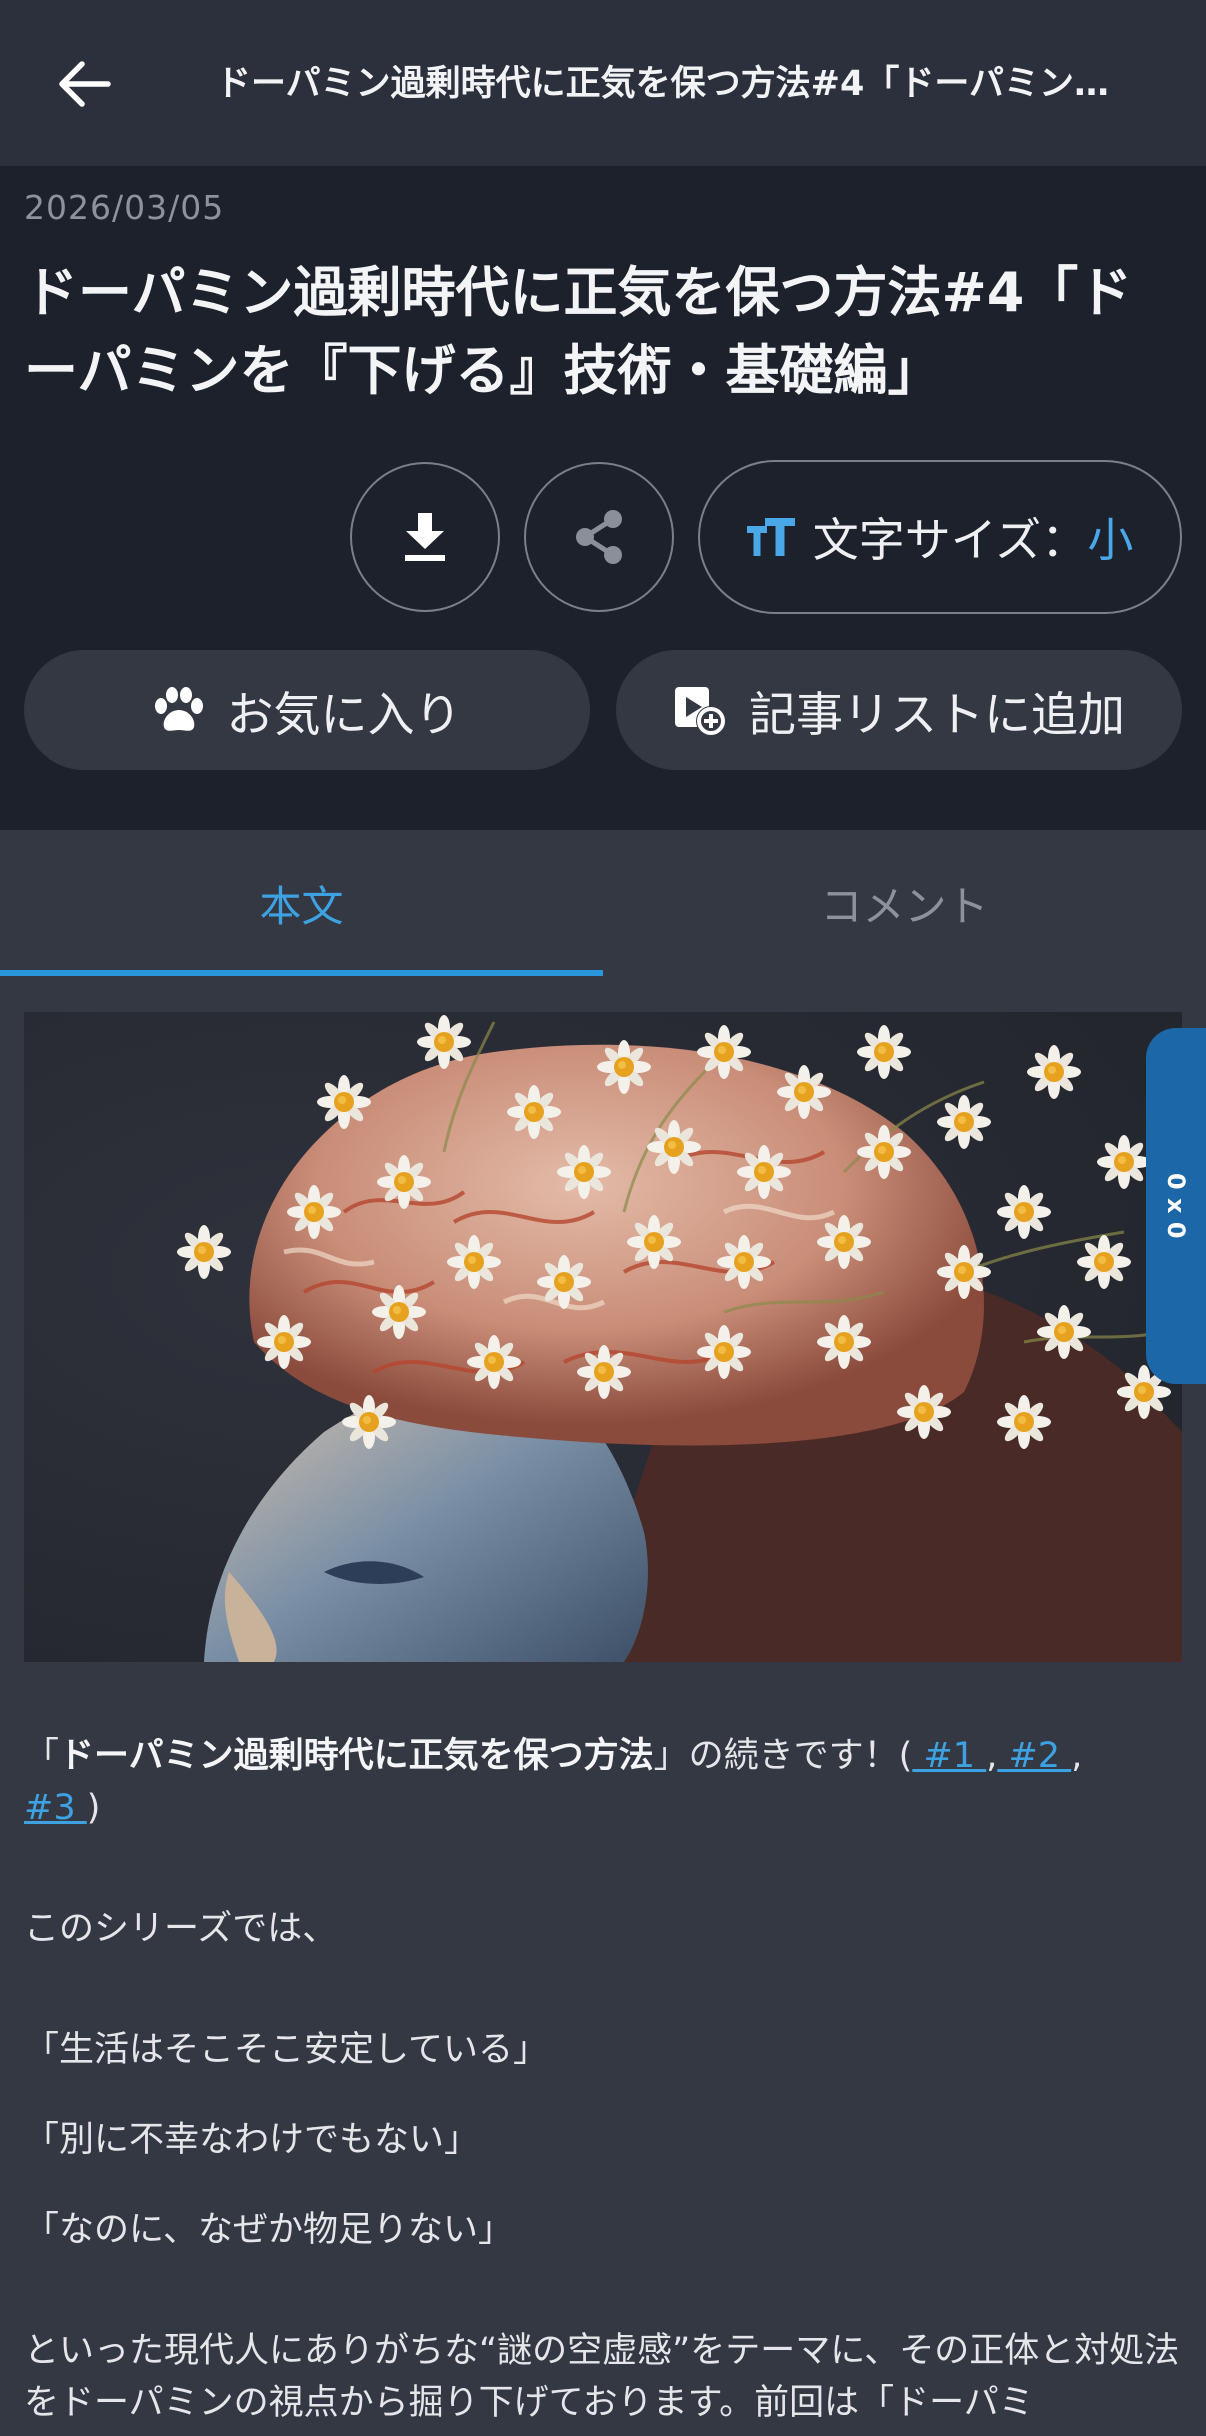 The height and width of the screenshot is (2436, 1206). Describe the element at coordinates (1034, 1756) in the screenshot. I see `link-part-2: #2` at that location.